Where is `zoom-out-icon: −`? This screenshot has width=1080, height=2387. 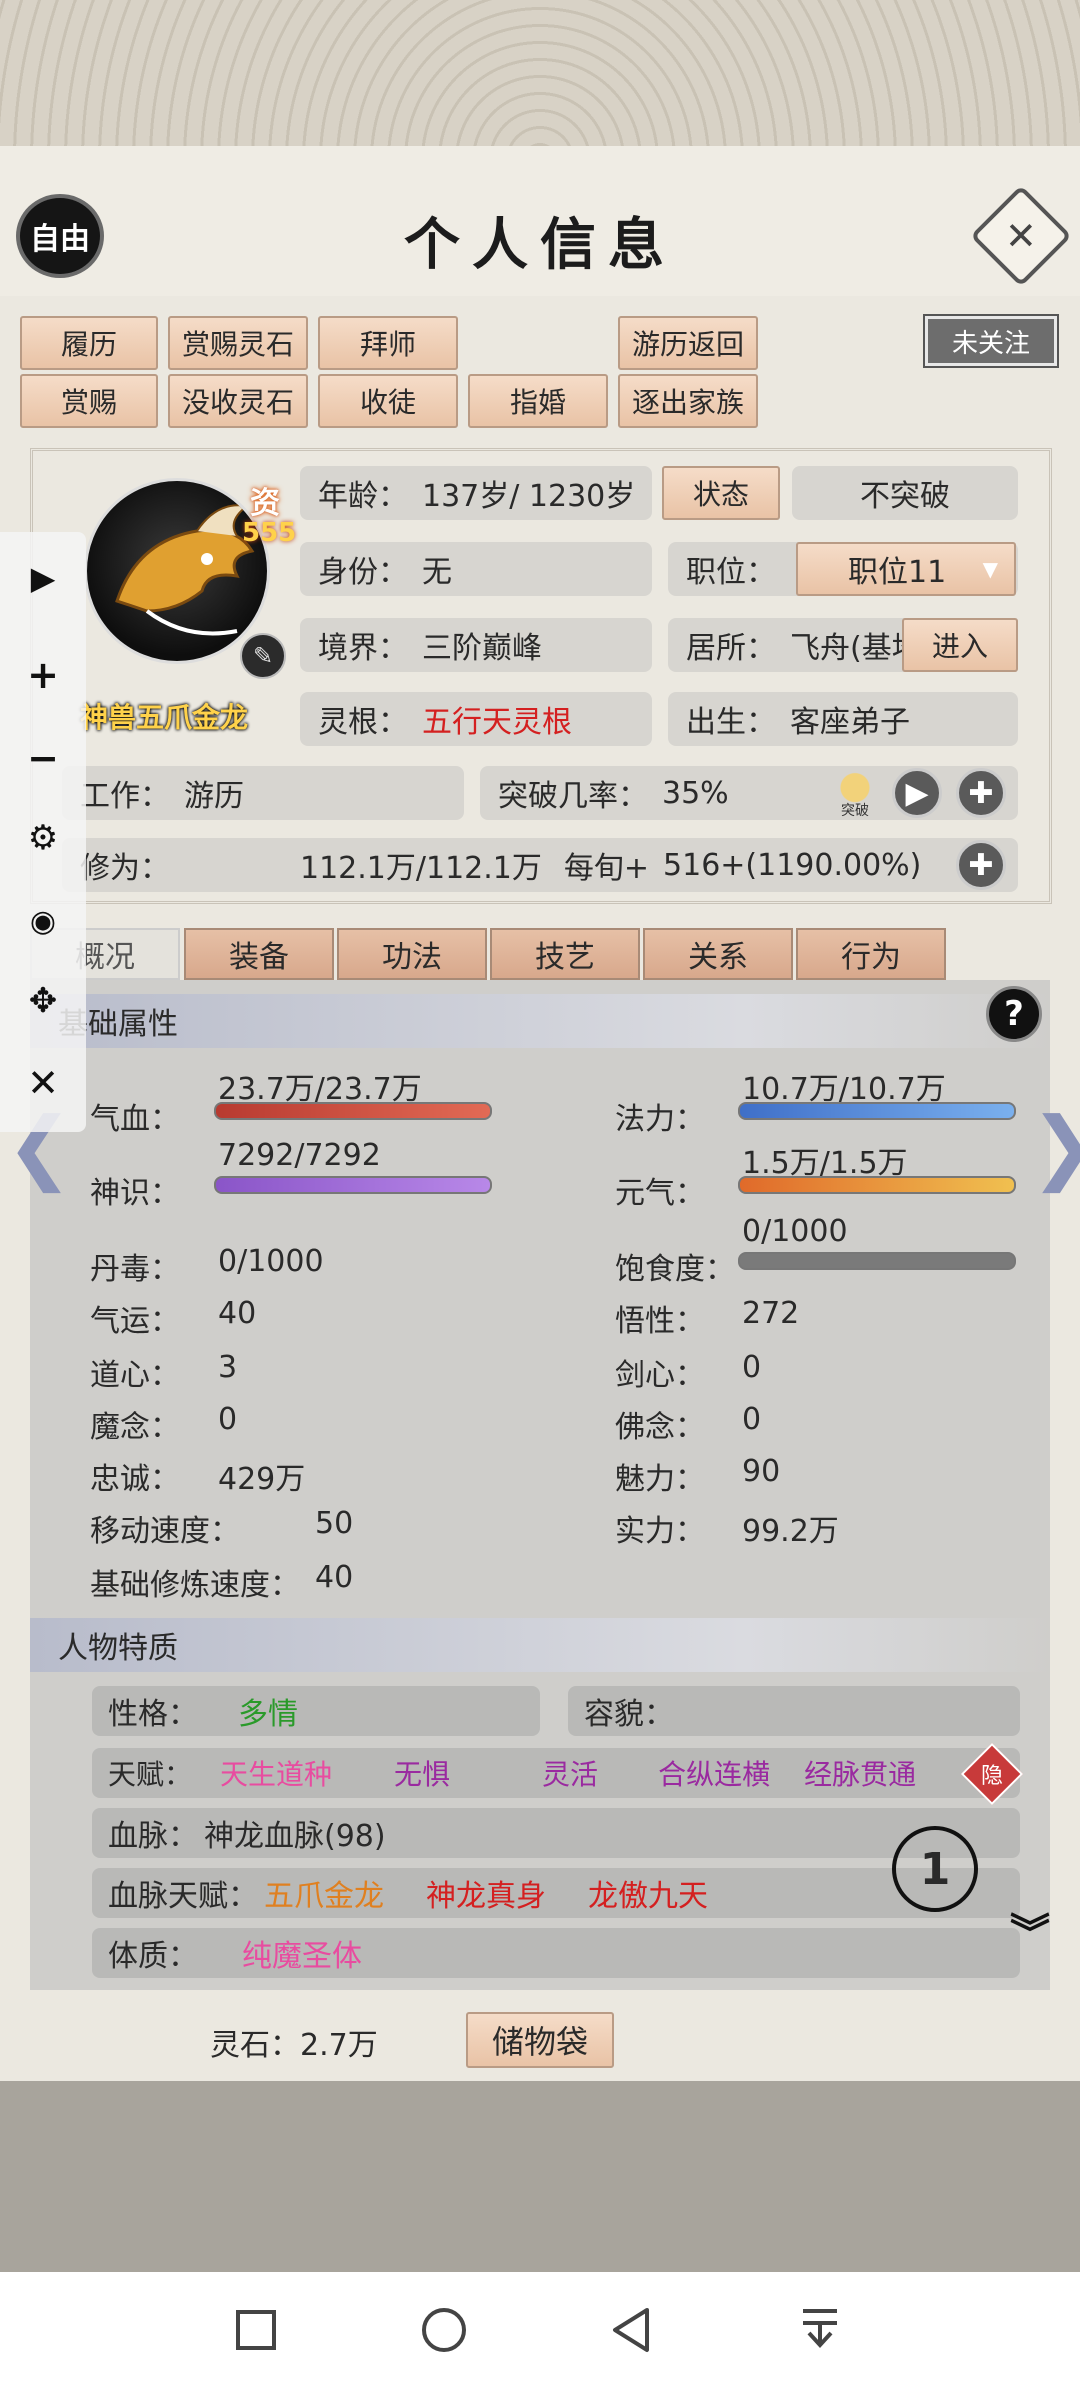 zoom-out-icon: − is located at coordinates (43, 758).